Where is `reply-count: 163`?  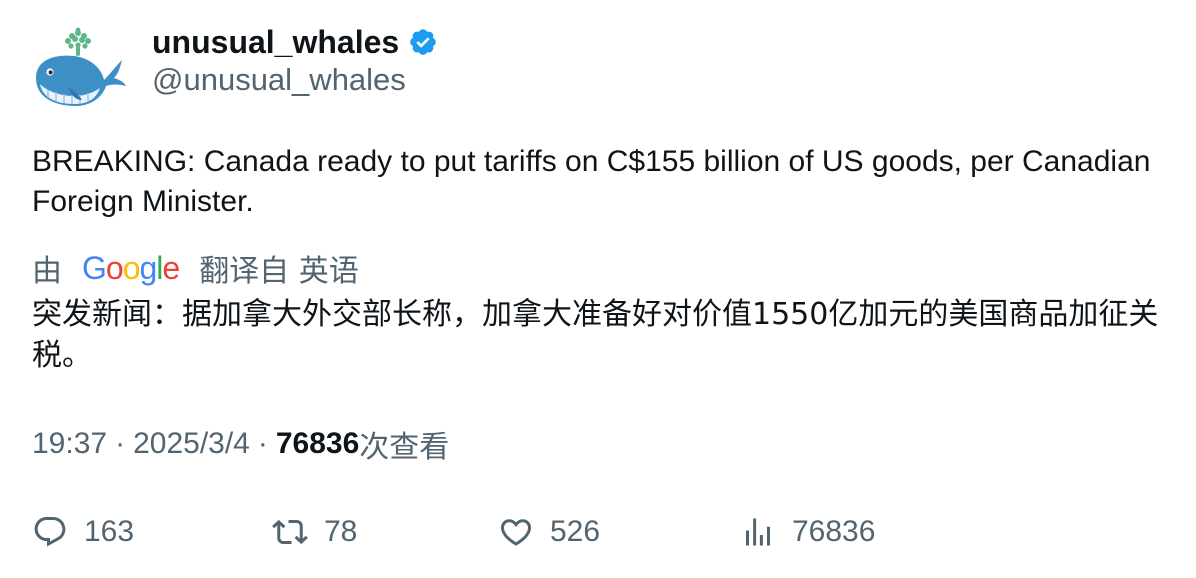 reply-count: 163 is located at coordinates (109, 531).